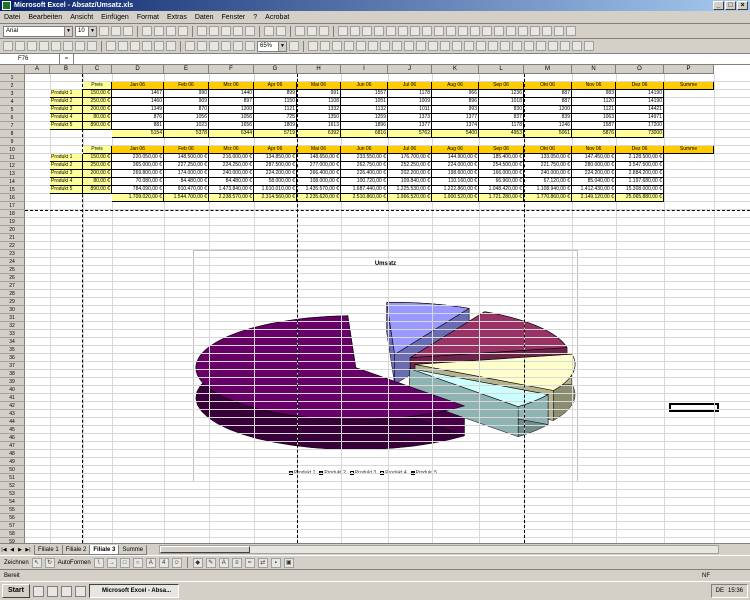 The image size is (750, 600). Describe the element at coordinates (501, 86) in the screenshot. I see `table-cell: Sep 06` at that location.